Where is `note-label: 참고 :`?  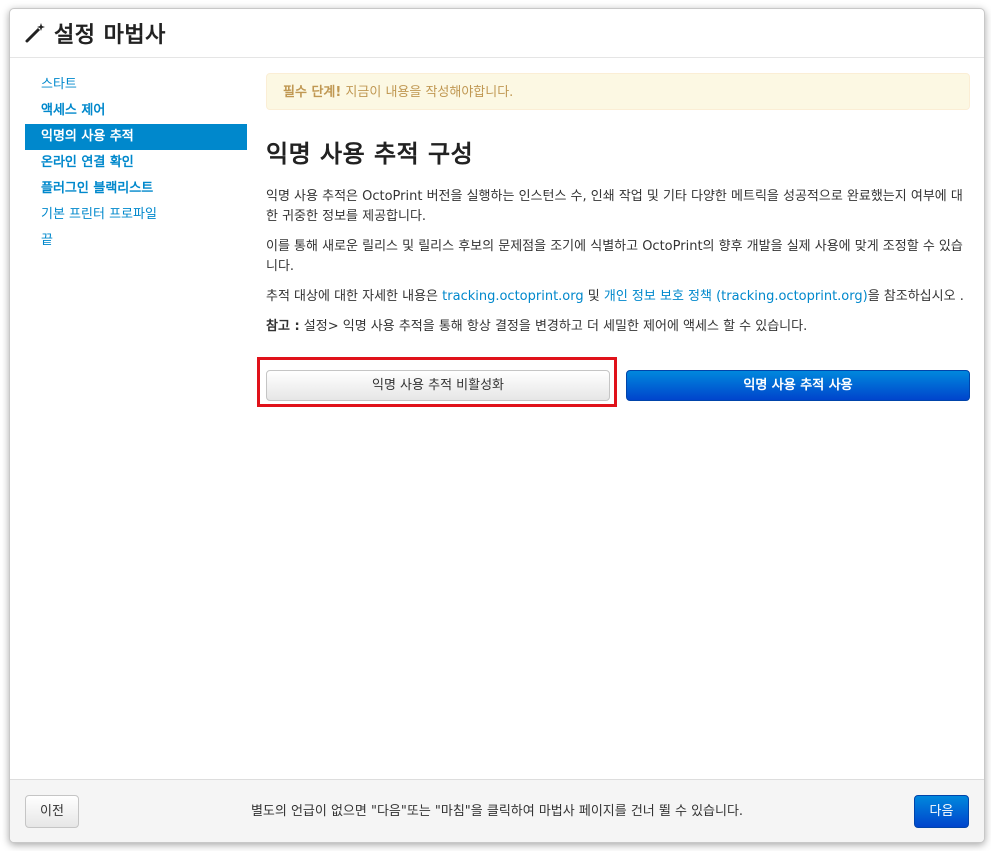
note-label: 참고 : is located at coordinates (283, 326).